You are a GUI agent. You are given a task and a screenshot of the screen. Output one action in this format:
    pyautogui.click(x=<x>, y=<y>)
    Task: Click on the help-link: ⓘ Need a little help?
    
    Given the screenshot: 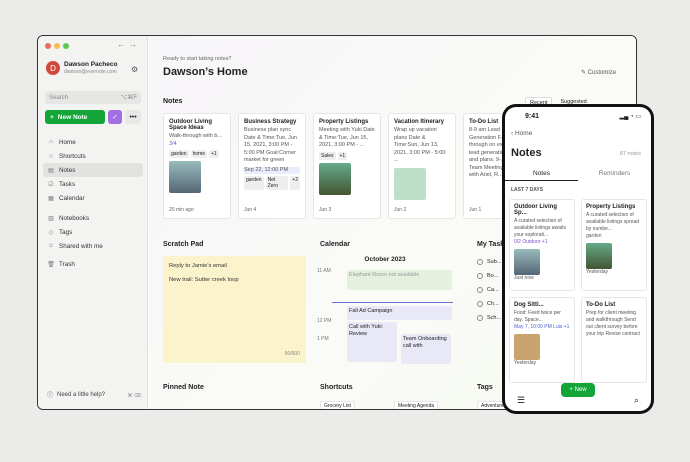 What is the action you would take?
    pyautogui.click(x=76, y=395)
    